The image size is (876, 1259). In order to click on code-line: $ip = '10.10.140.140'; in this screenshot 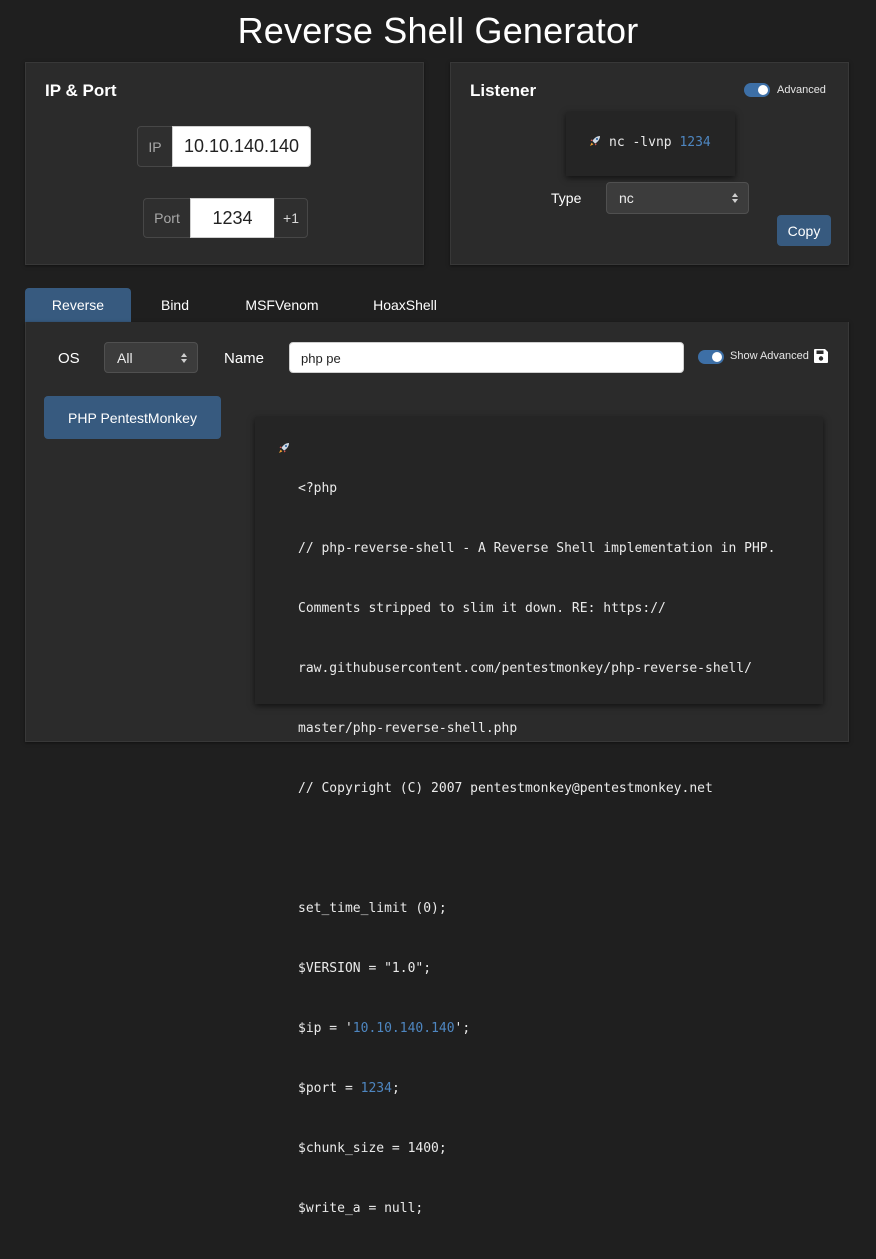, I will do `click(384, 1028)`.